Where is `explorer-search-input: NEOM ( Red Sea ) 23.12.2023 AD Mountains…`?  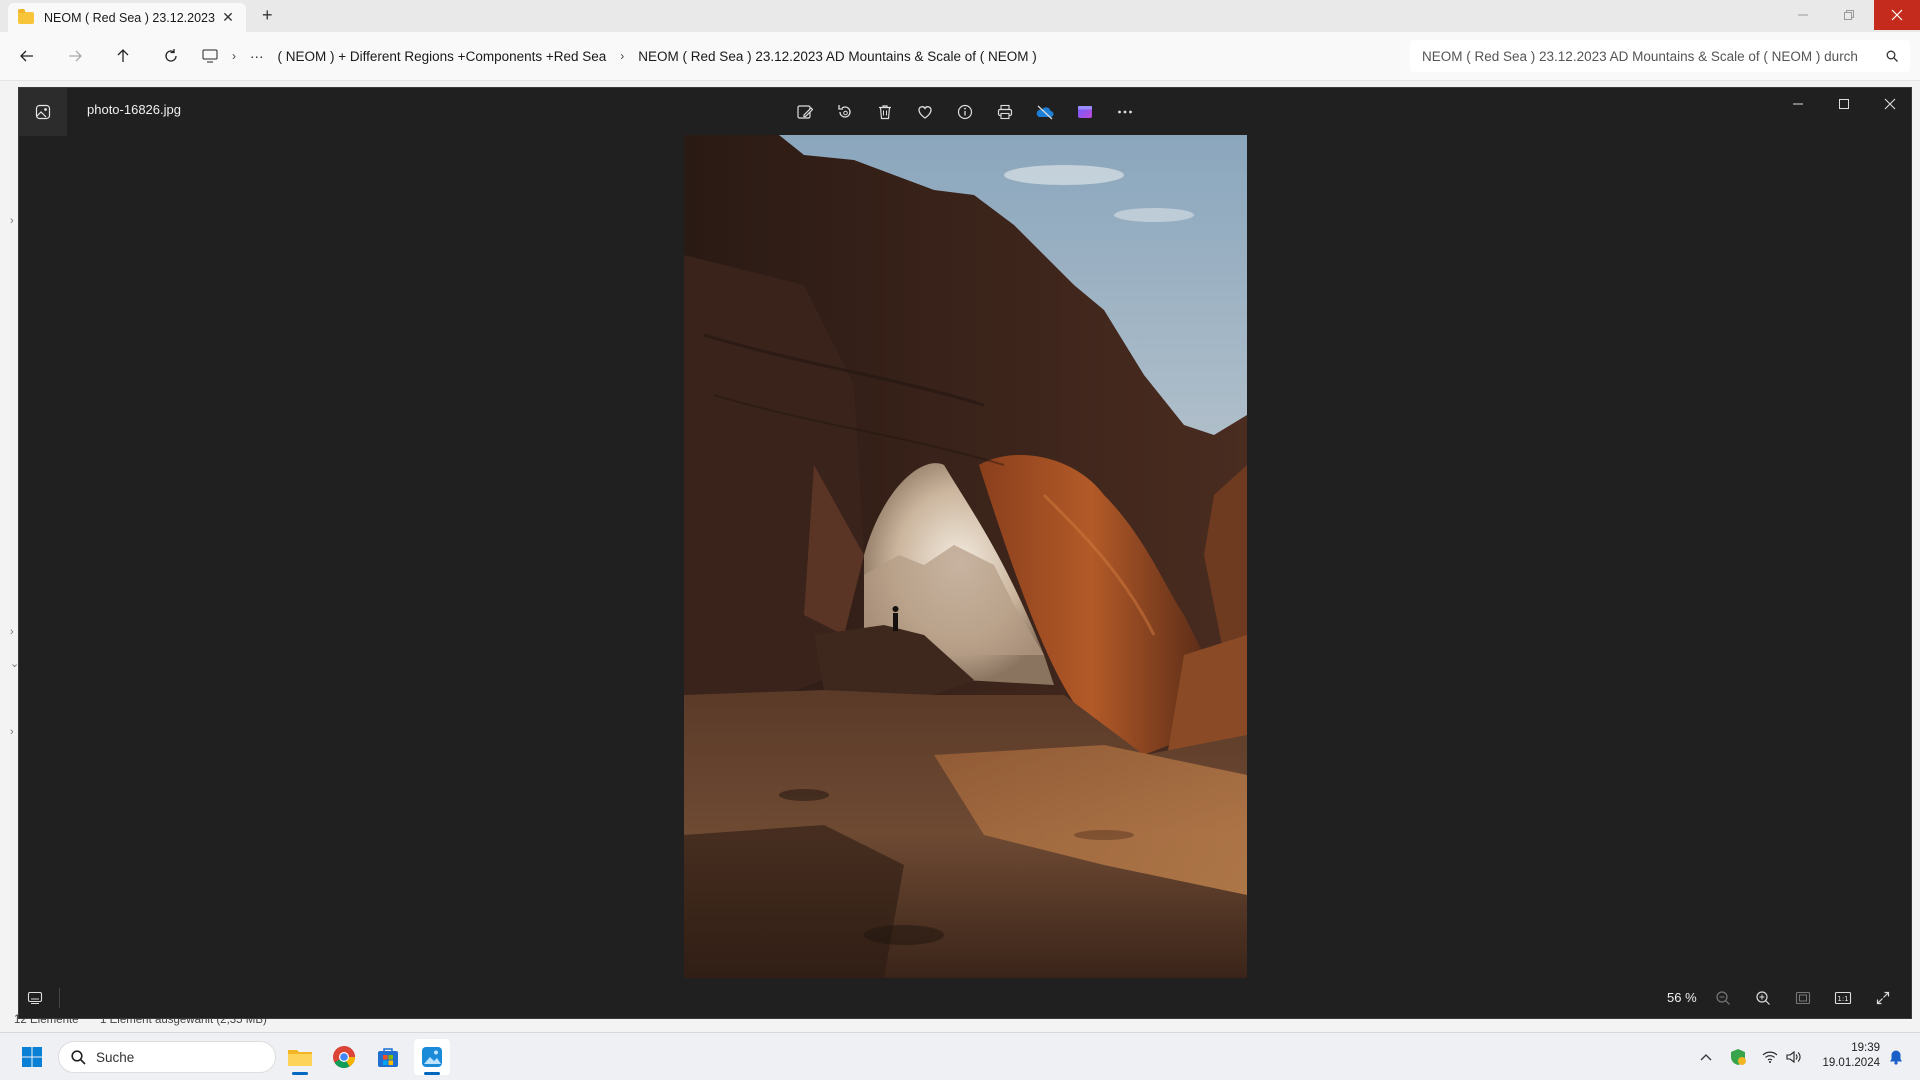 explorer-search-input: NEOM ( Red Sea ) 23.12.2023 AD Mountains… is located at coordinates (1660, 56).